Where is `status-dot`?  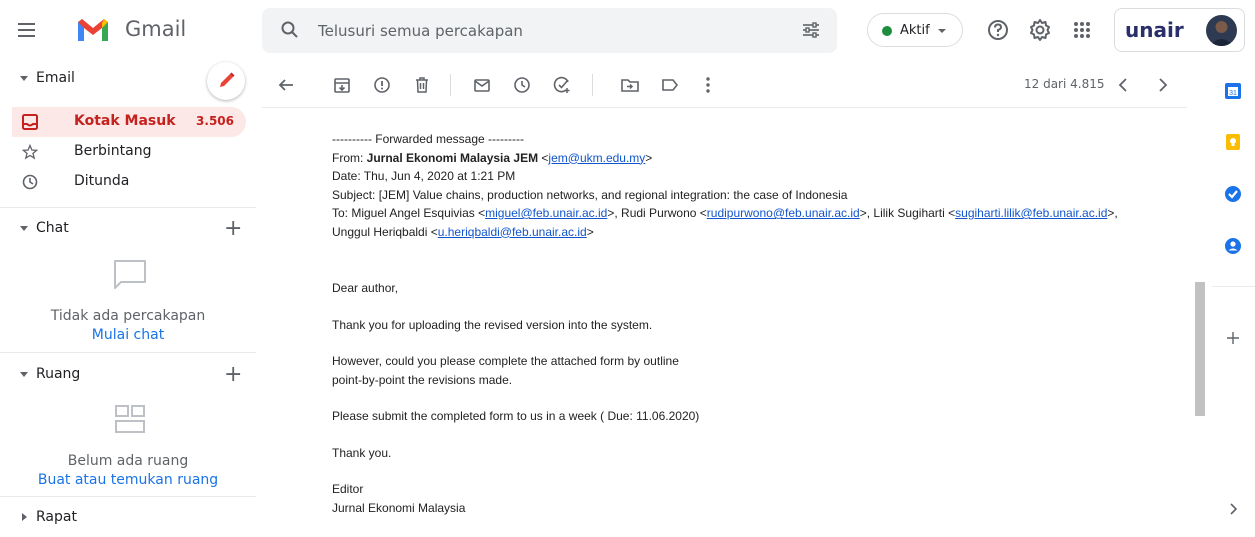
status-dot is located at coordinates (887, 31).